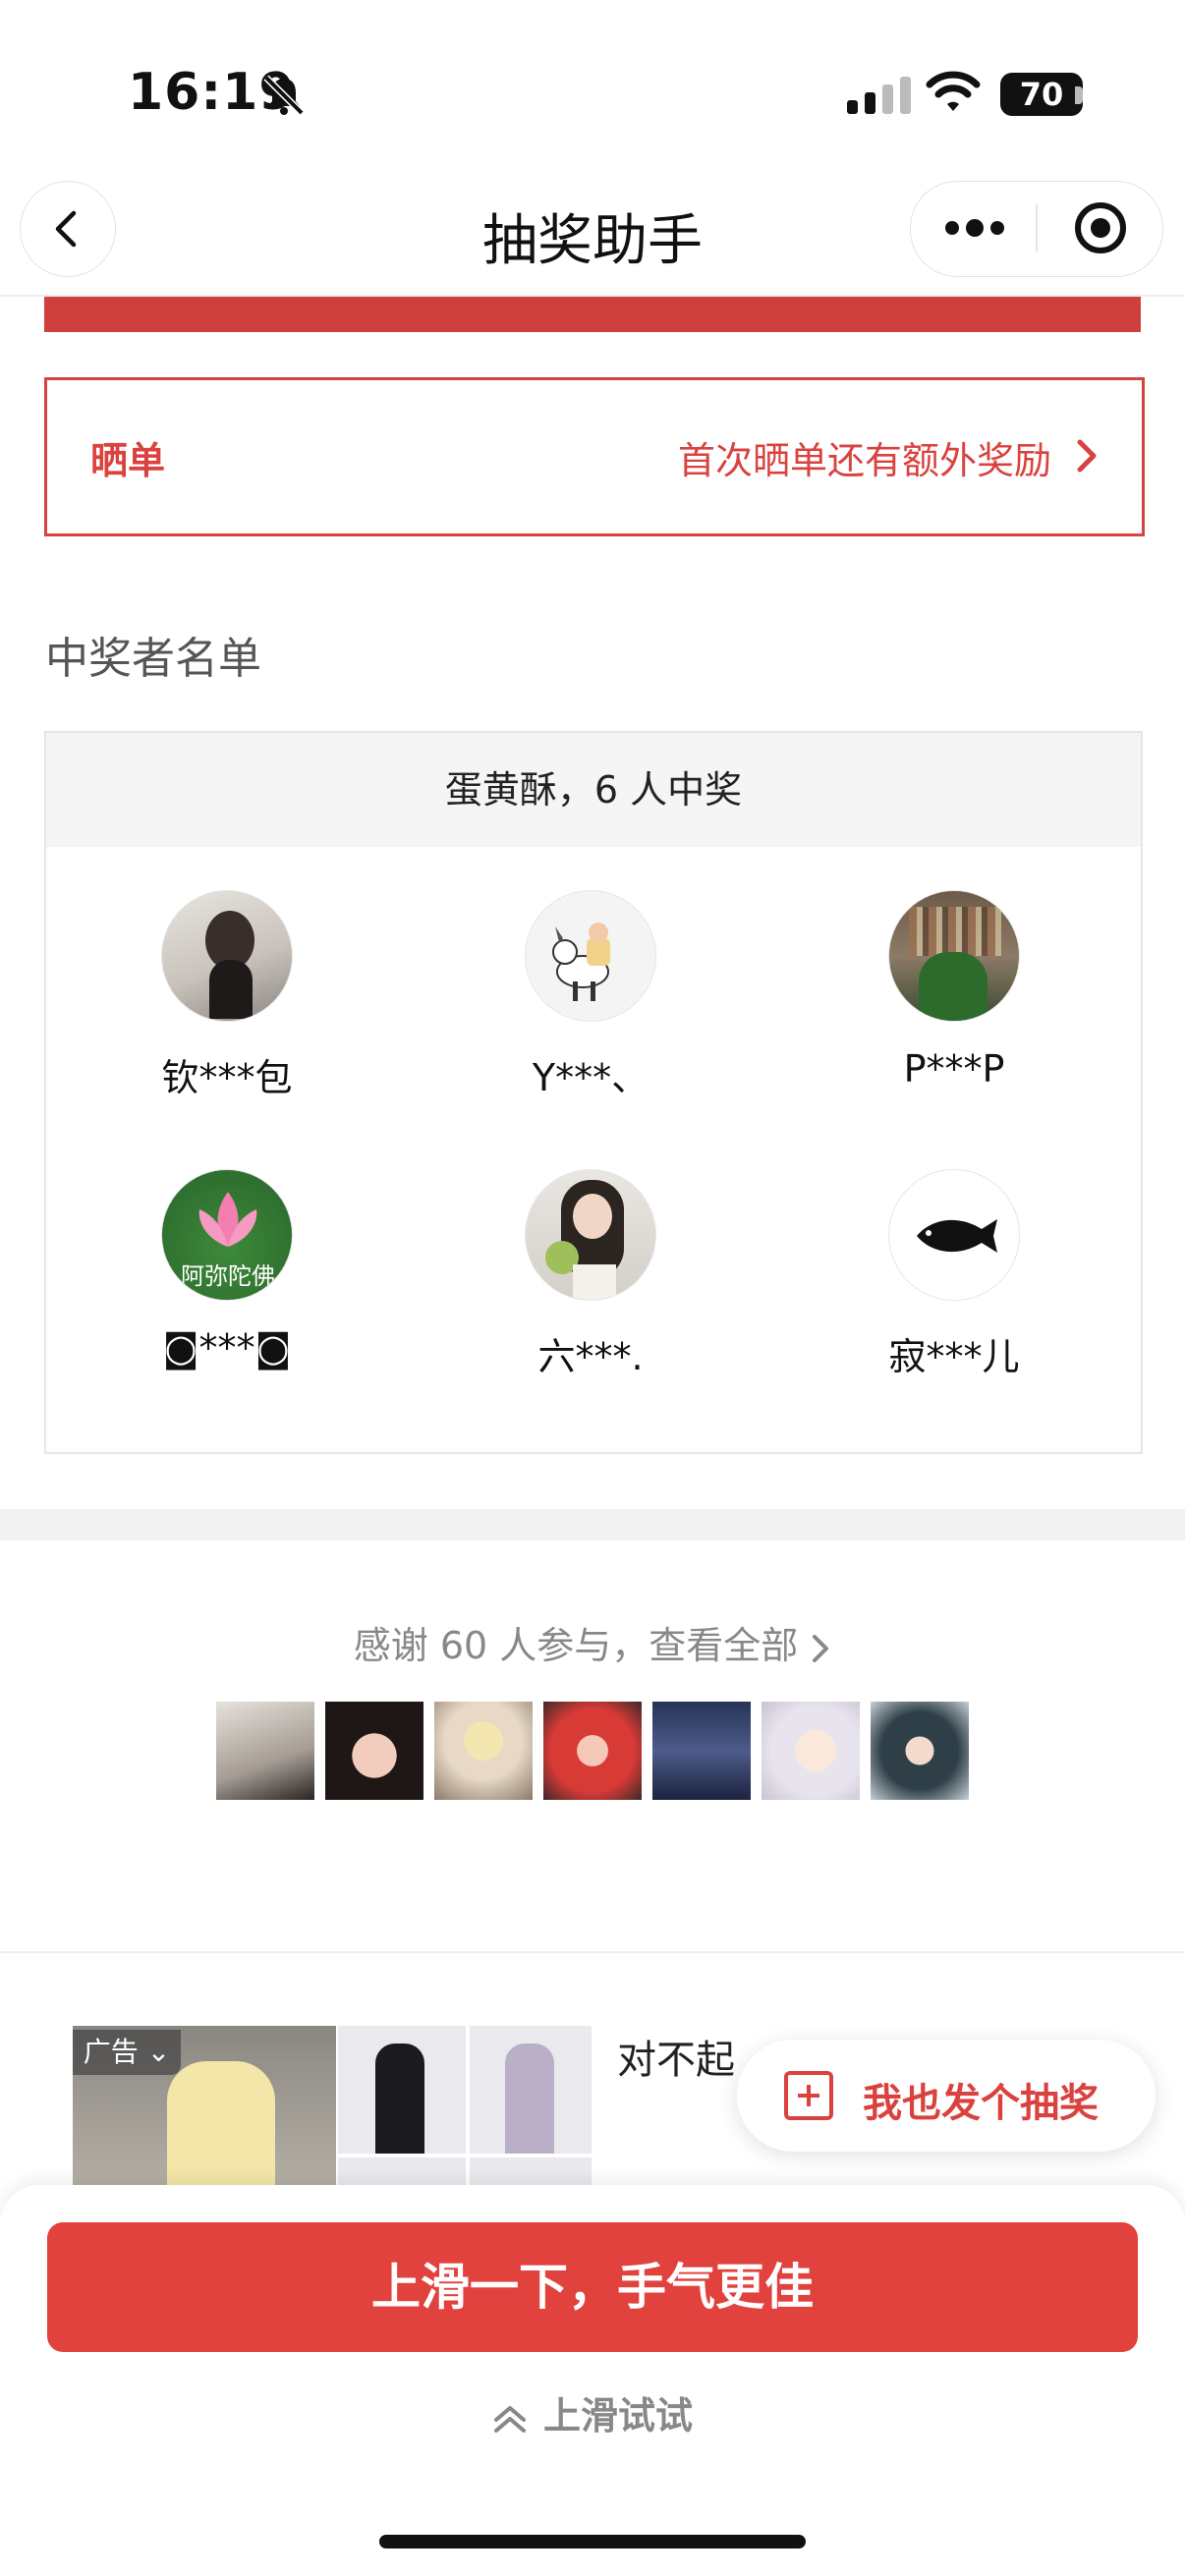  What do you see at coordinates (954, 1069) in the screenshot?
I see `winner-name: P***P` at bounding box center [954, 1069].